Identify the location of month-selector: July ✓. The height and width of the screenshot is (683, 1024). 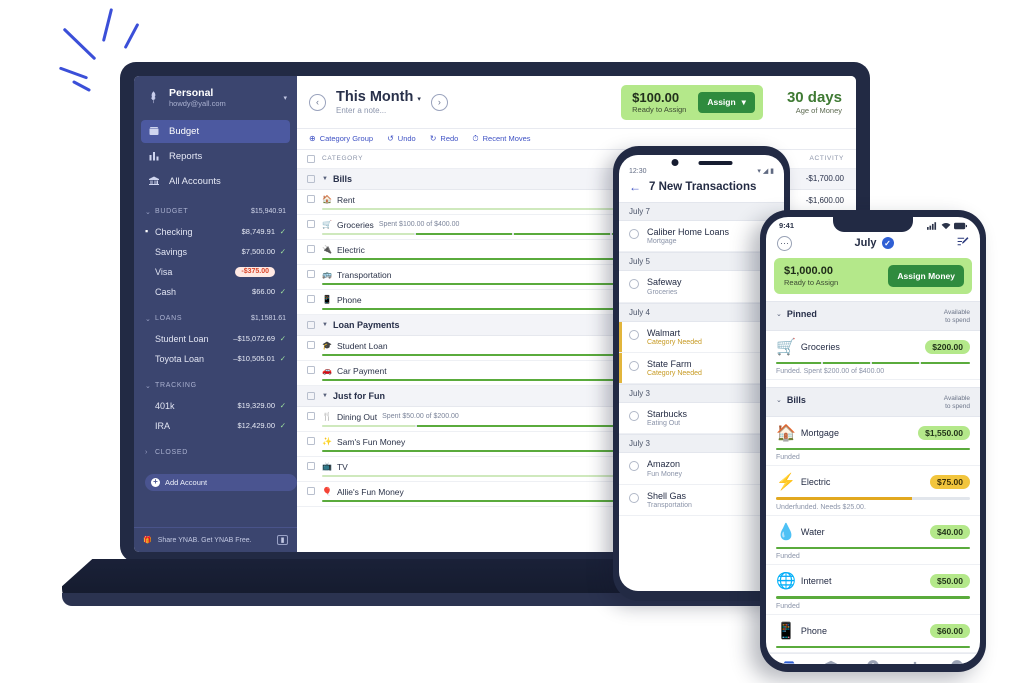
(874, 243).